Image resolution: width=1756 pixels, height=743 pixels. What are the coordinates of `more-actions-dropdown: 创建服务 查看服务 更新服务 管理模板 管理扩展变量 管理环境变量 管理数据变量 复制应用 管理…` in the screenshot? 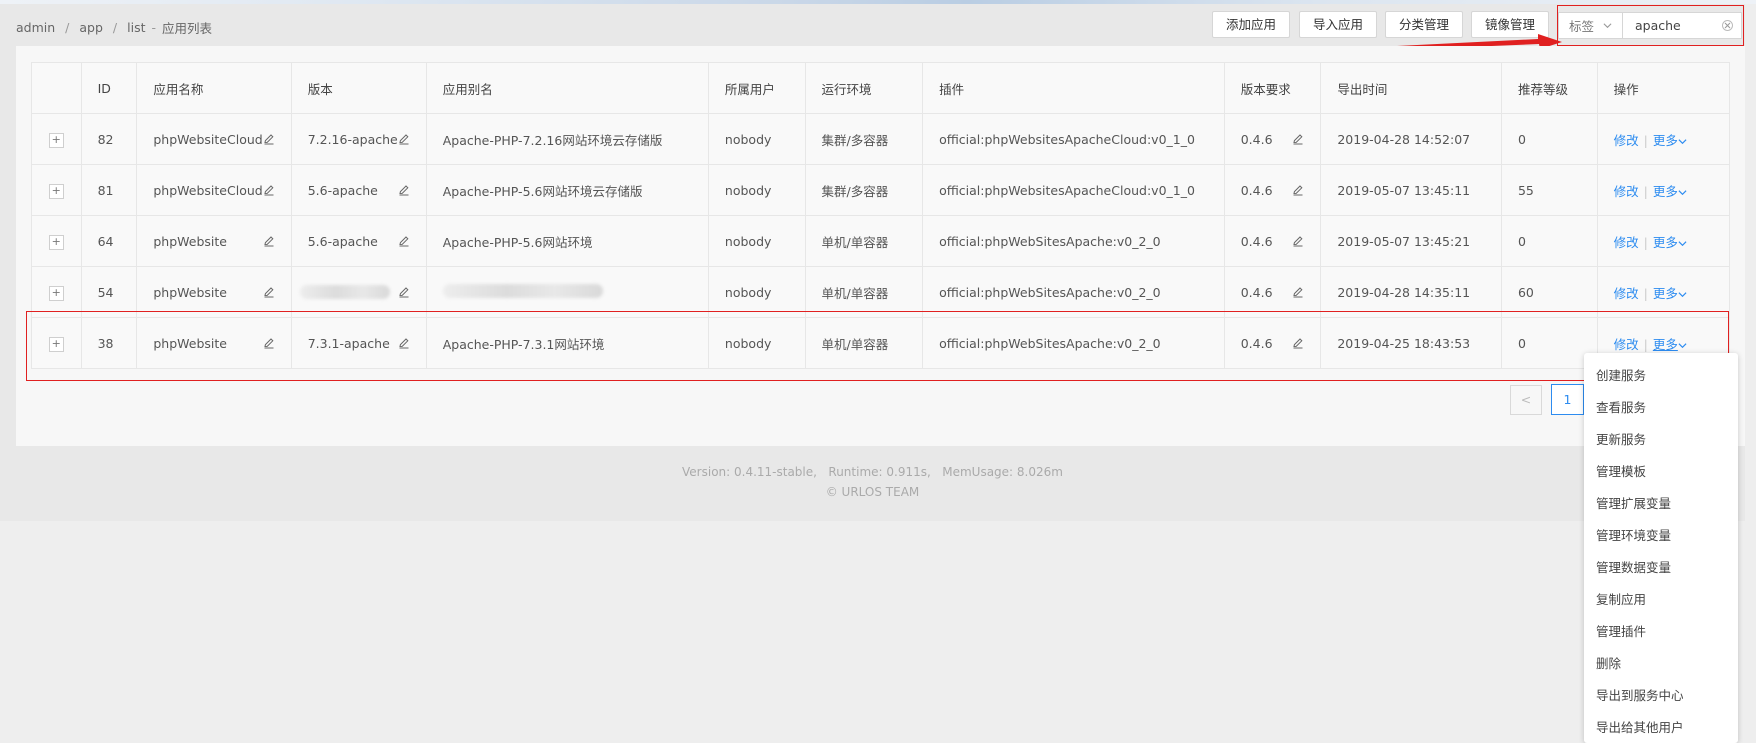 It's located at (1661, 548).